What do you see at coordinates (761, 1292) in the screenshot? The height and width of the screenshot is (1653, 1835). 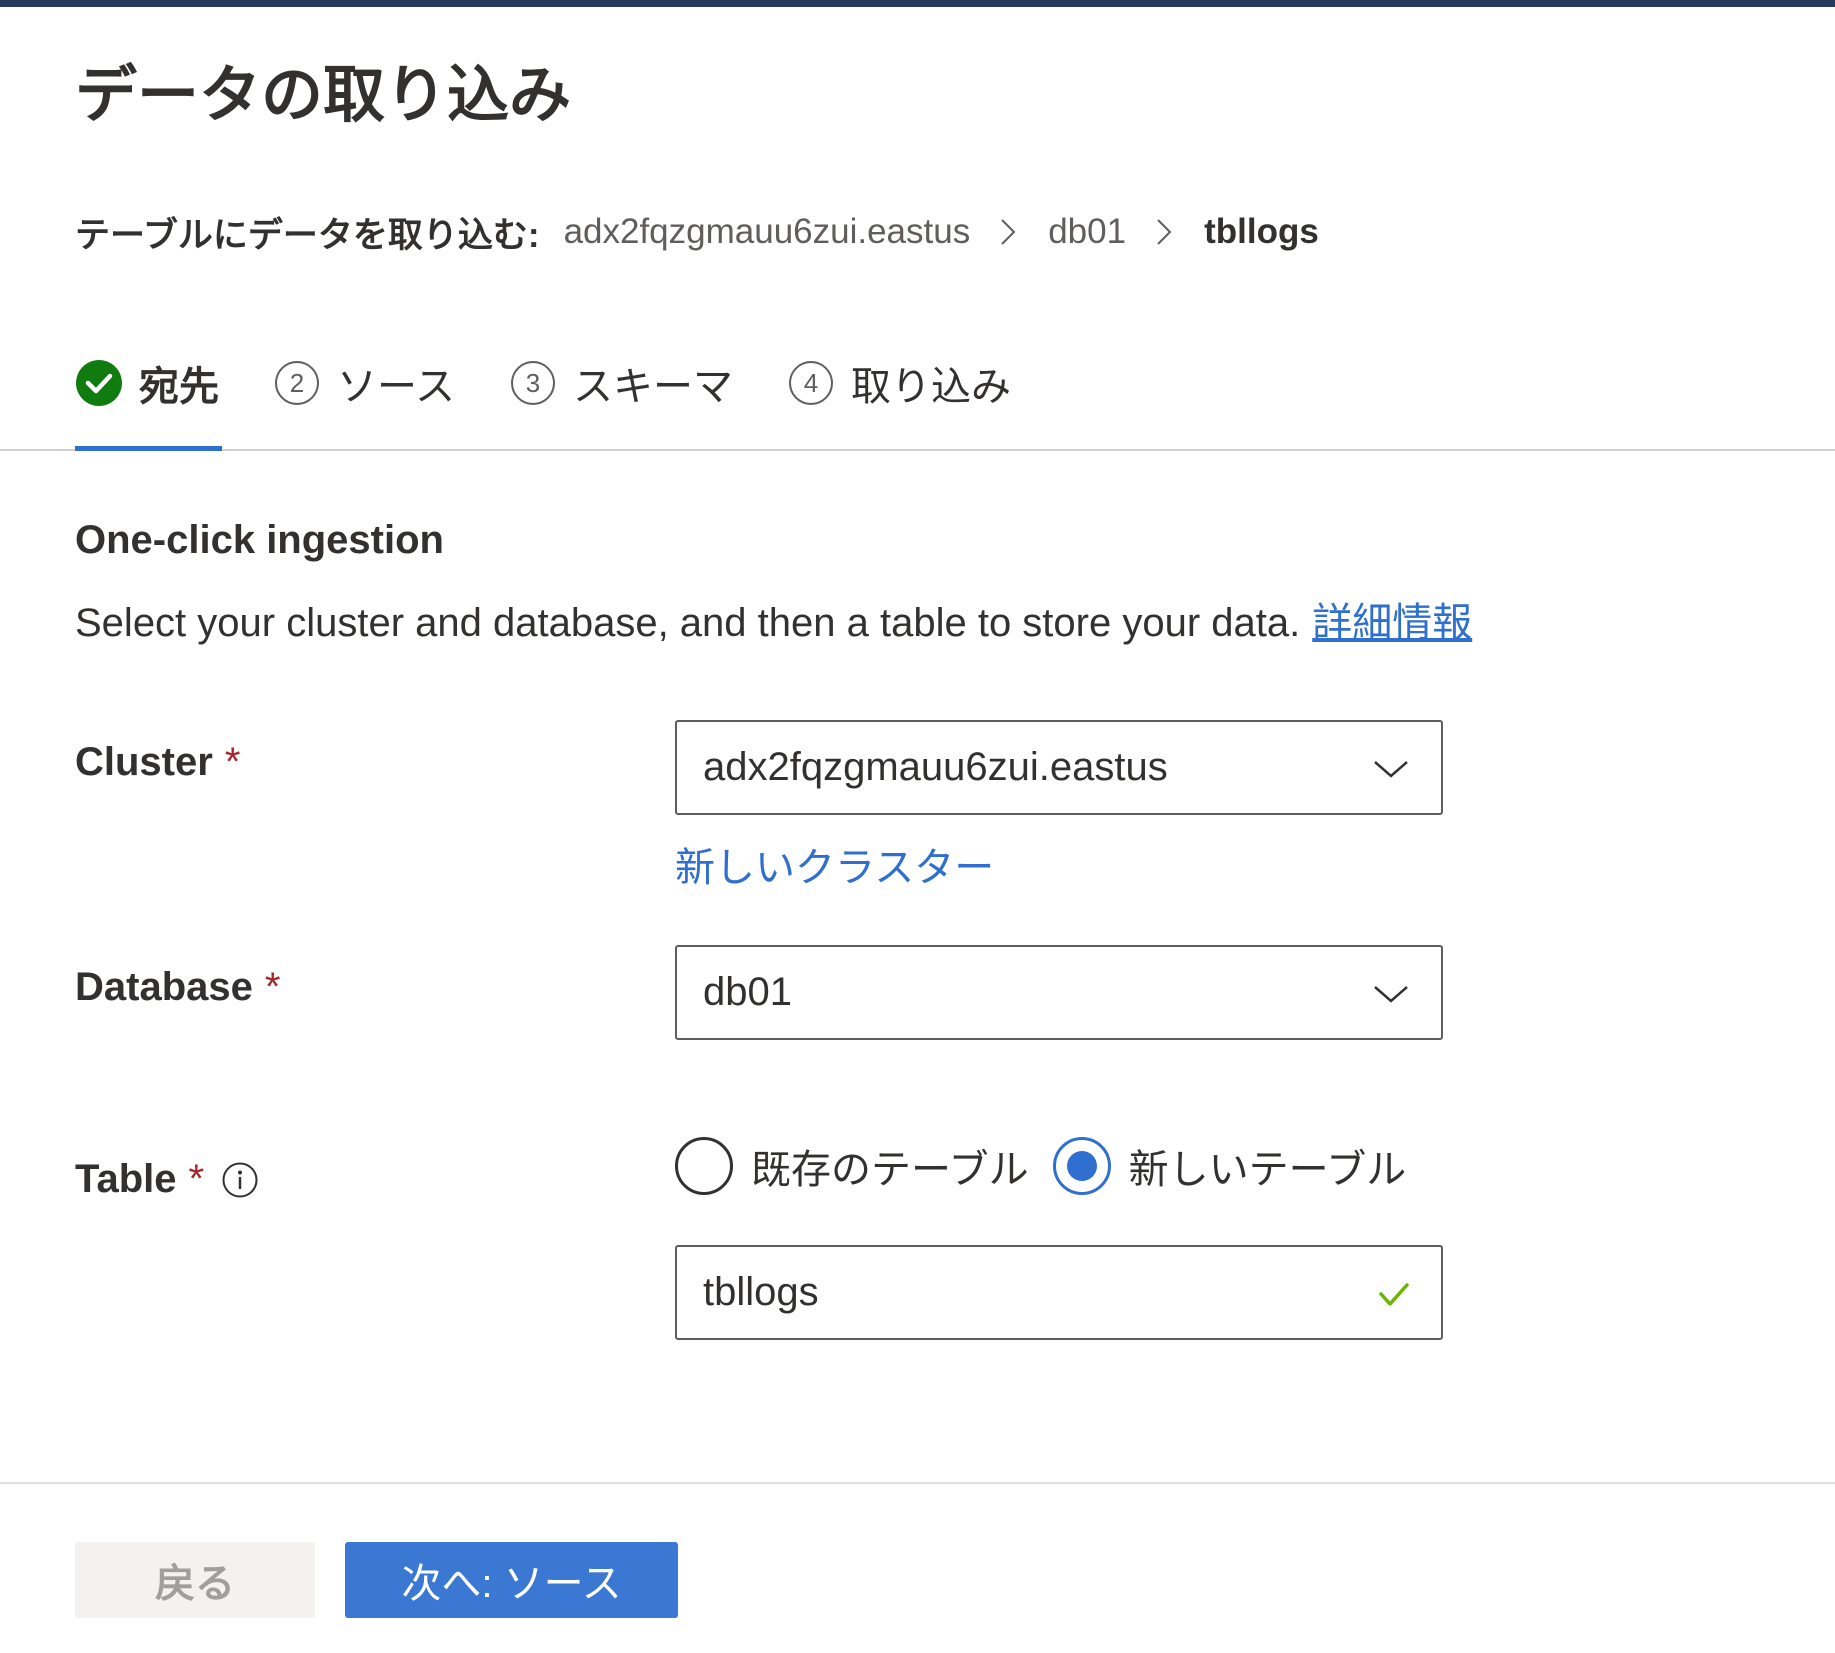 I see `table-name-value: tbllogs` at bounding box center [761, 1292].